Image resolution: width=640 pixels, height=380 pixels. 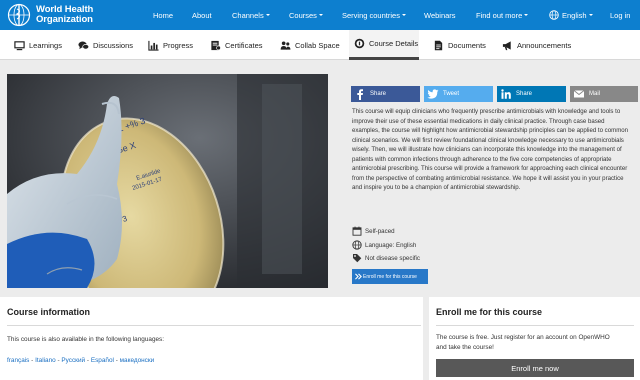 I want to click on certificate-icon, so click(x=216, y=45).